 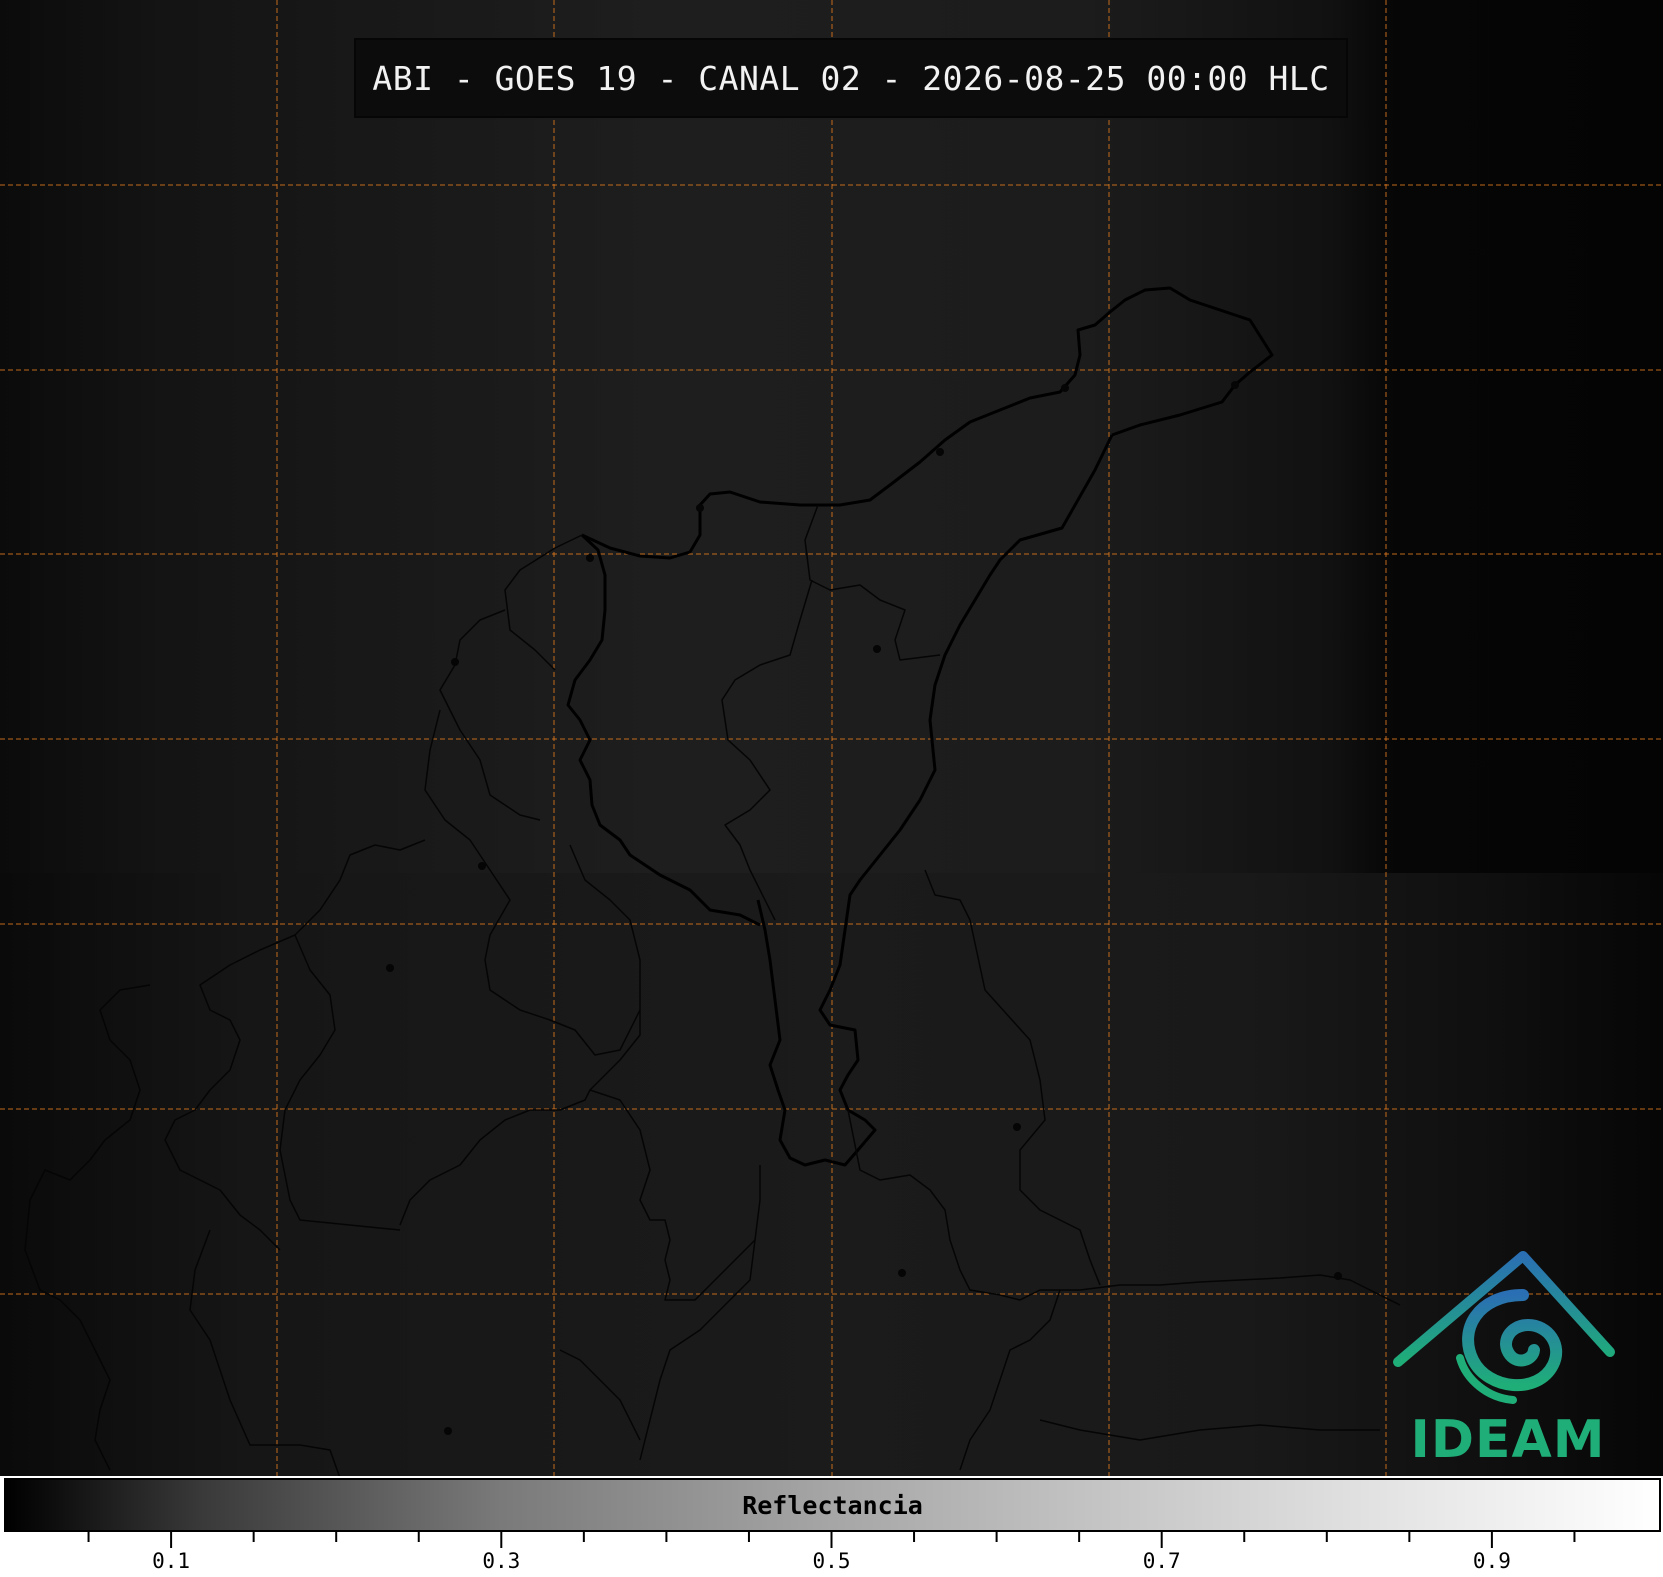 I want to click on colorbar-tick-label: 0.5, so click(x=831, y=1561).